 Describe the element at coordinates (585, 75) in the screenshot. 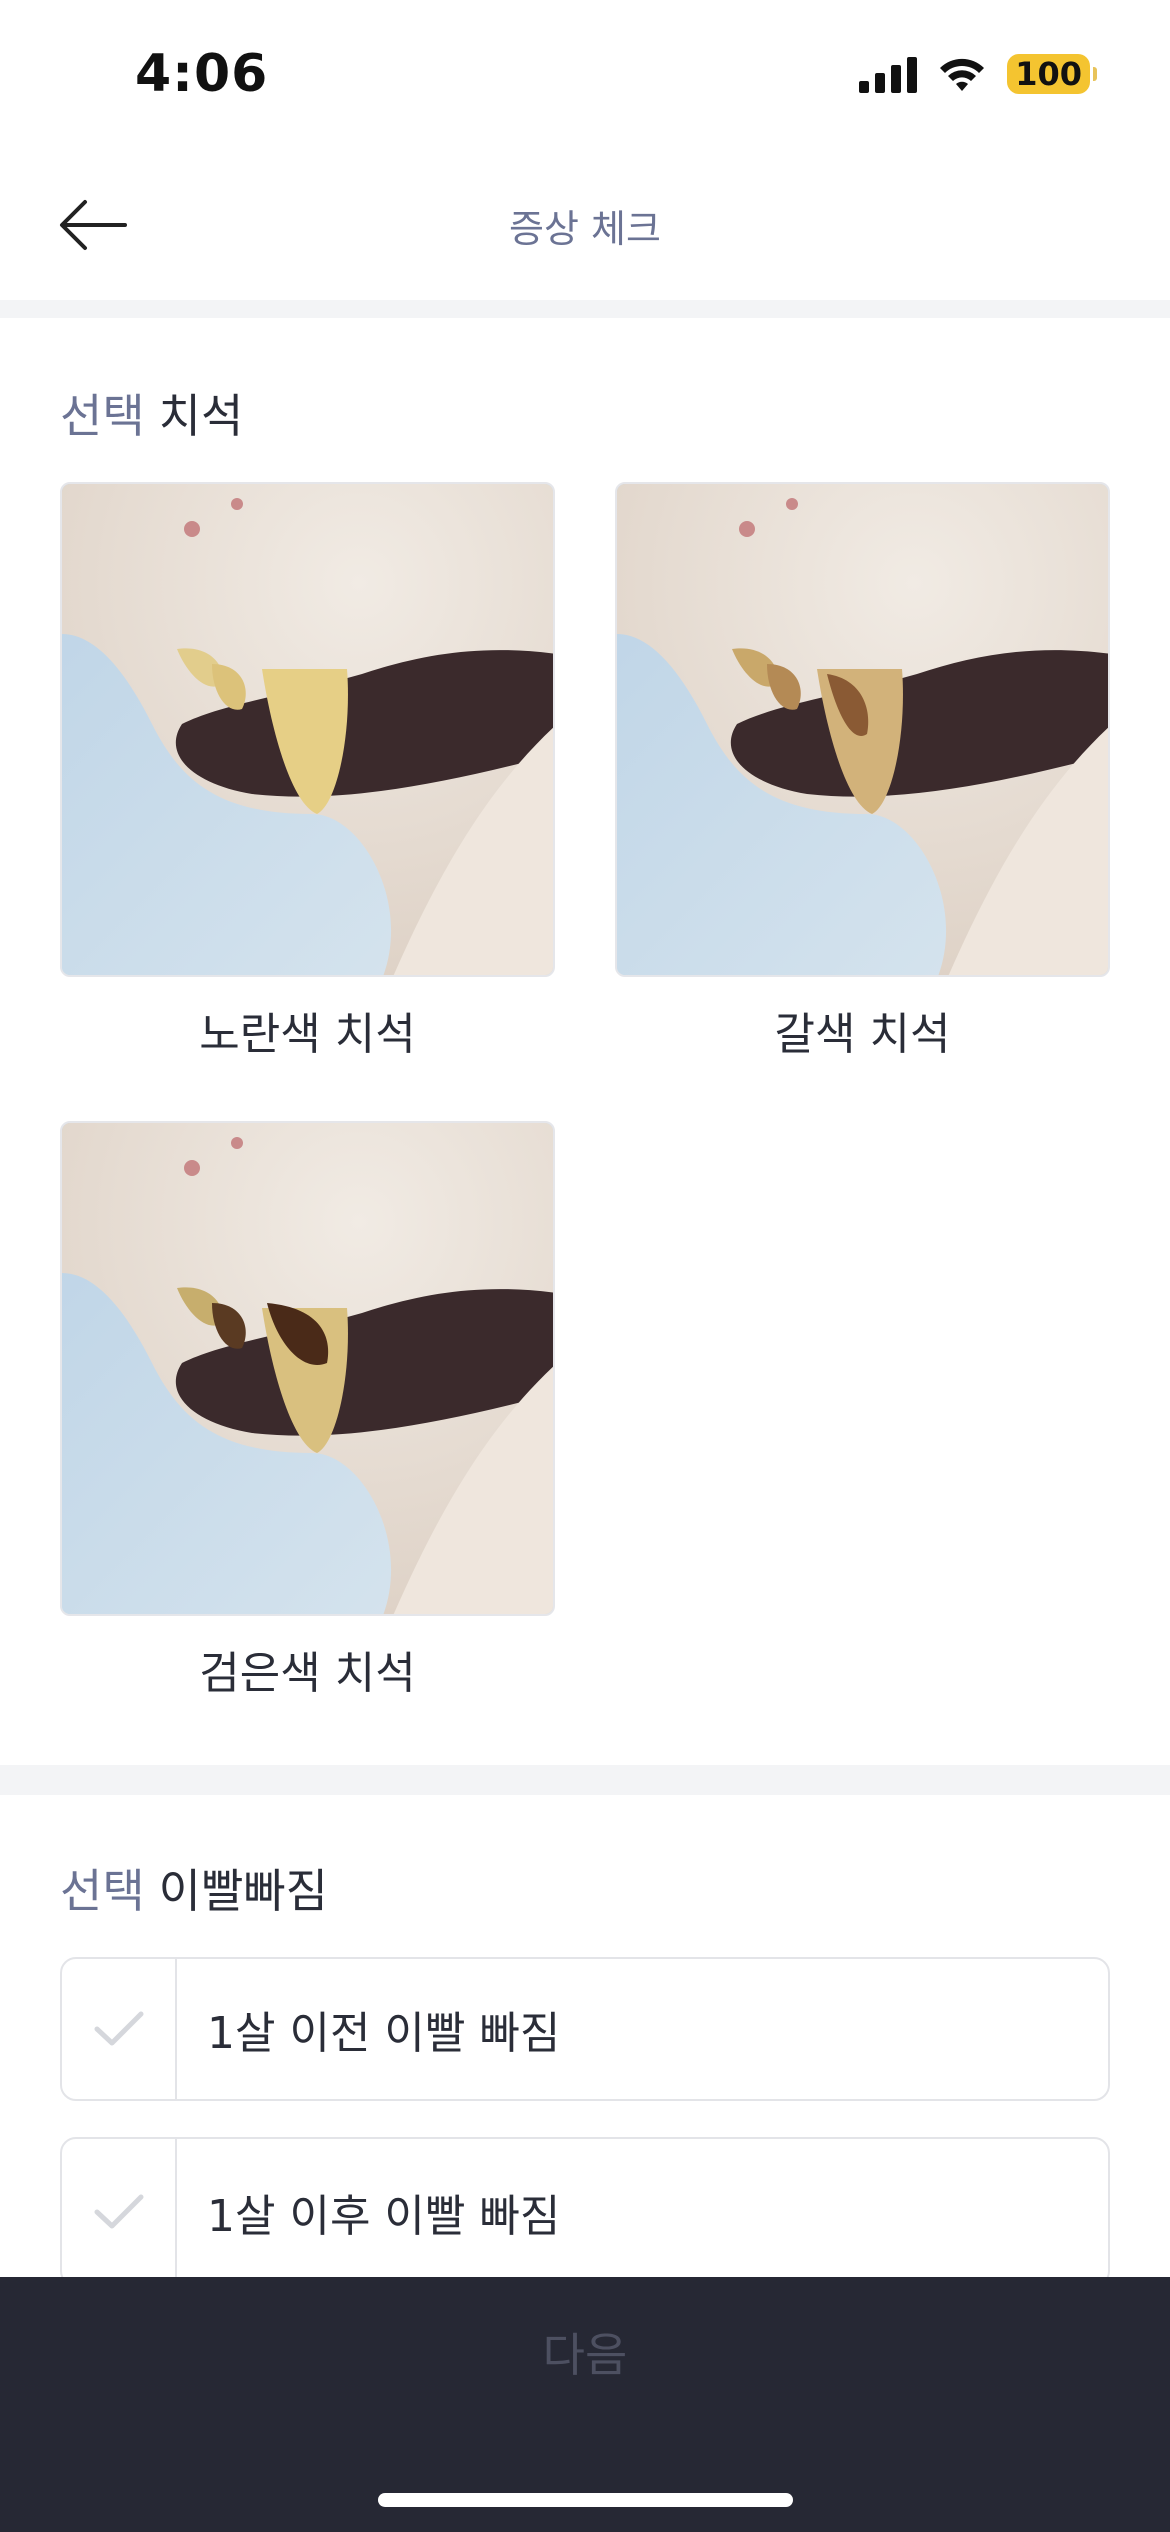

I see `status-bar: 4:06 100` at that location.